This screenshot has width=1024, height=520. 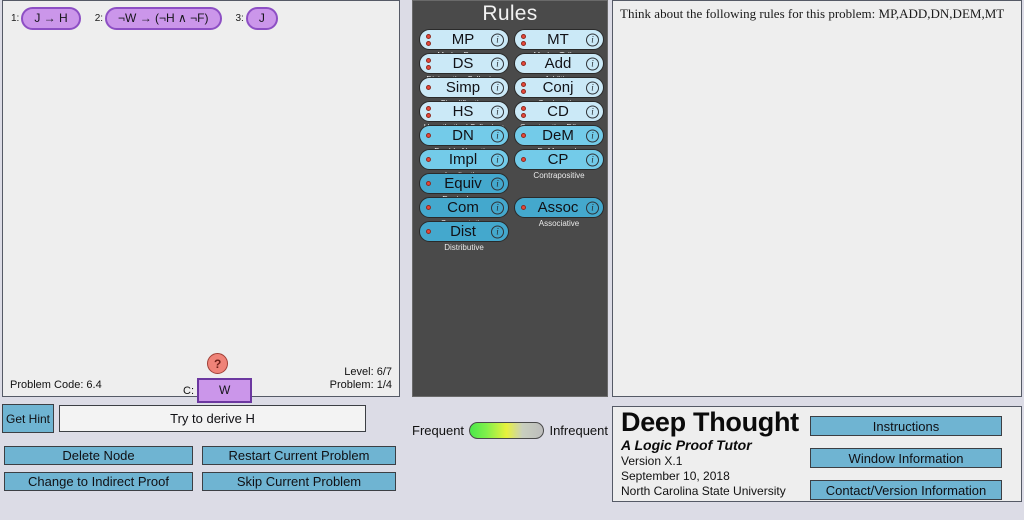 I want to click on rule-button-dem: DeM i, so click(x=559, y=135).